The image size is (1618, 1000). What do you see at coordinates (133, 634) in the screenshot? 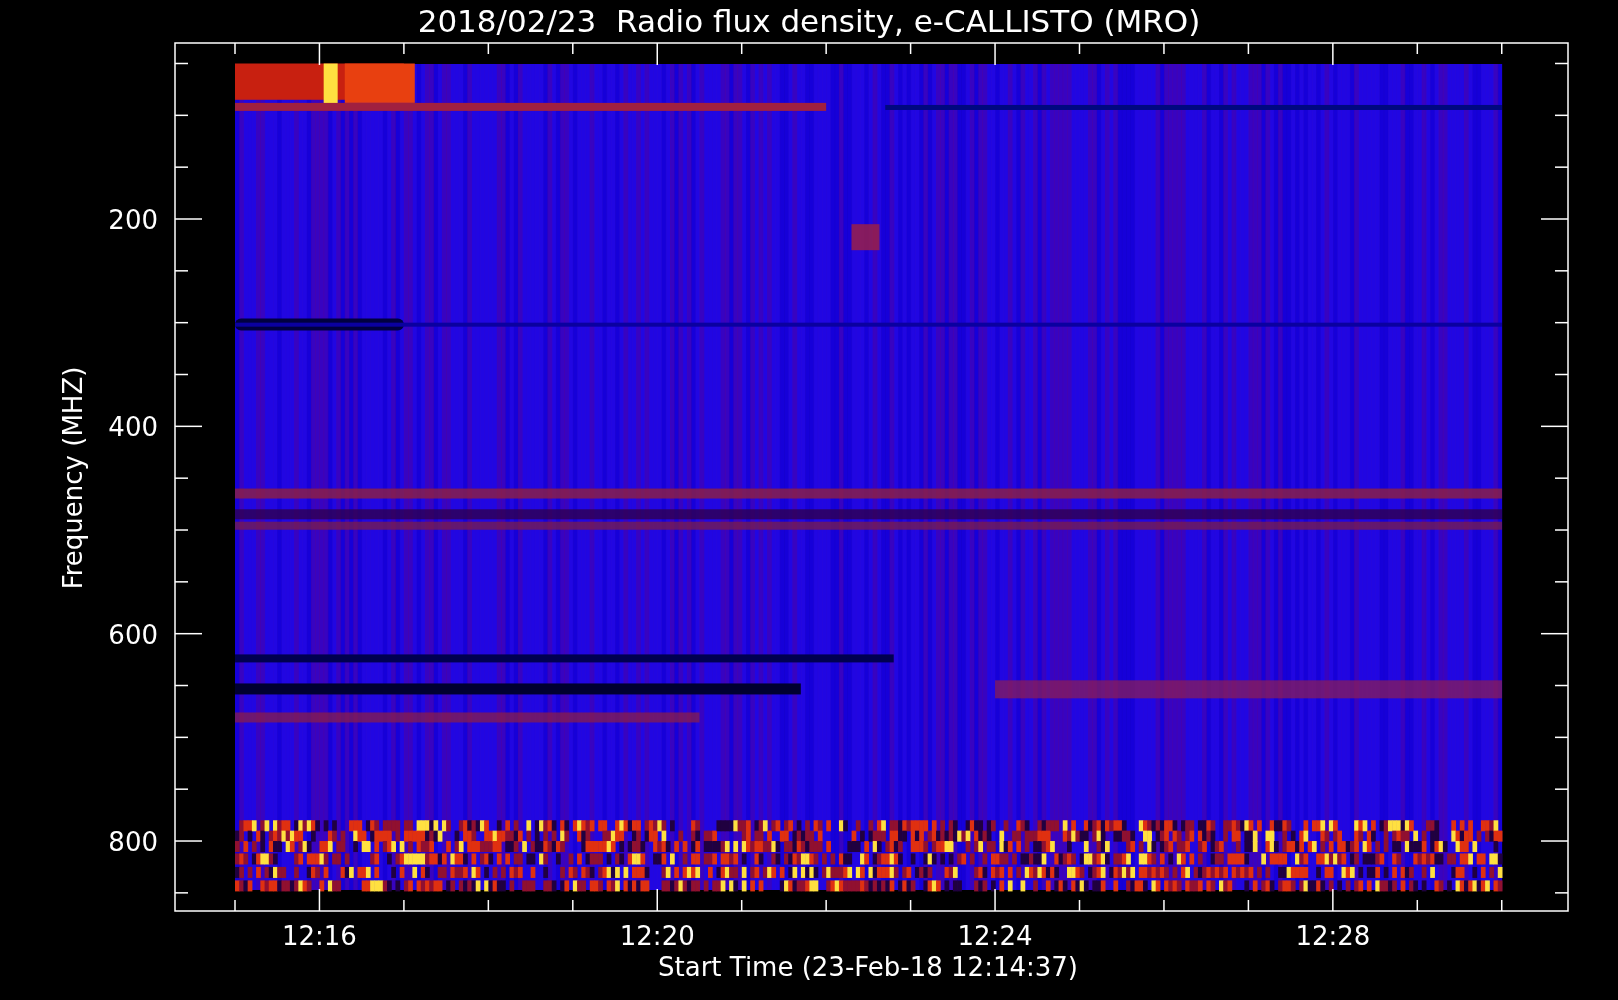
I see `y-tick-label: 600` at bounding box center [133, 634].